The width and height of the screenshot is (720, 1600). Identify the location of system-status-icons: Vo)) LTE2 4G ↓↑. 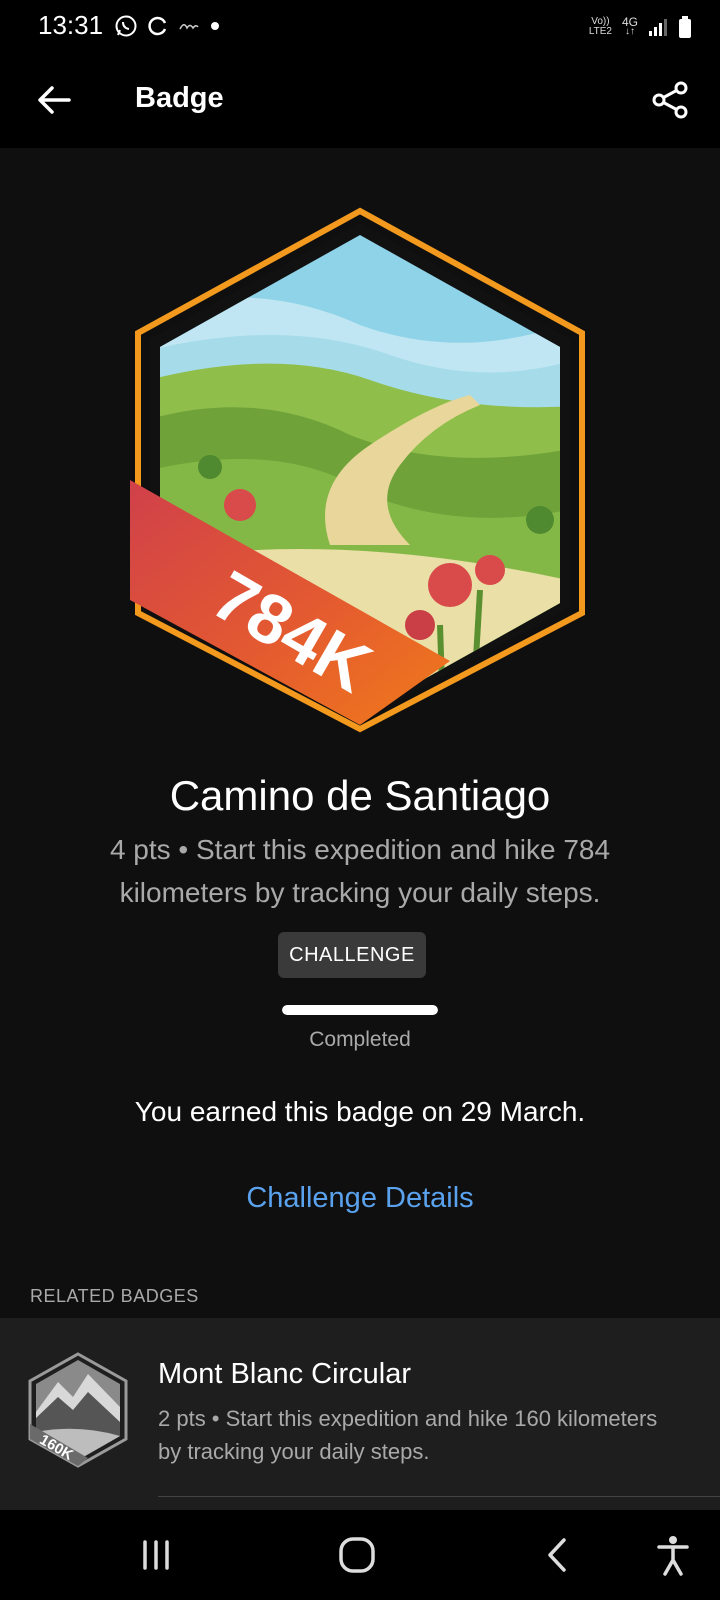
(640, 27).